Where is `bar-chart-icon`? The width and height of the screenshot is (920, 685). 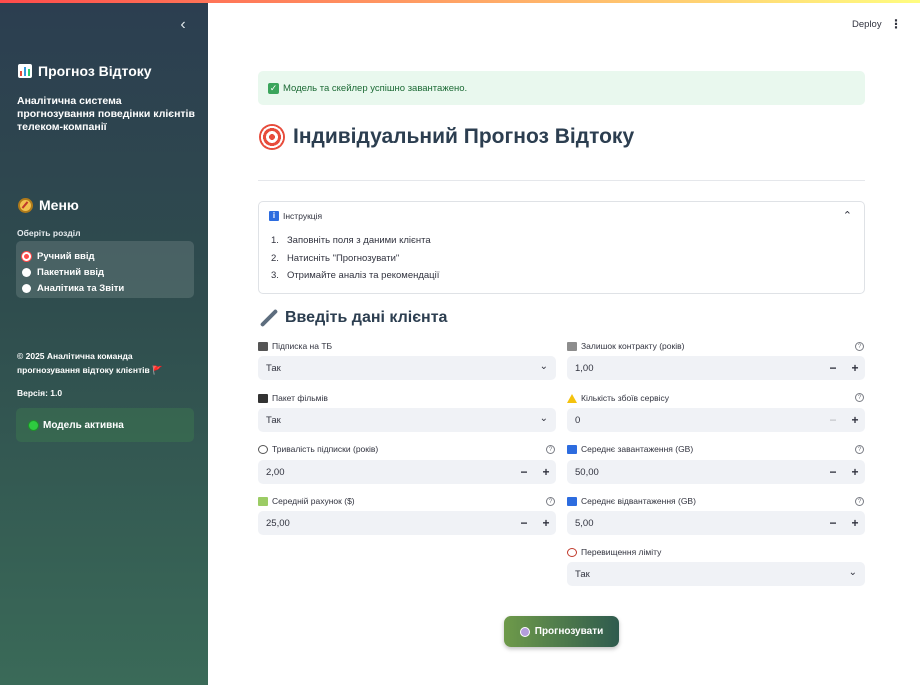
bar-chart-icon is located at coordinates (25, 71).